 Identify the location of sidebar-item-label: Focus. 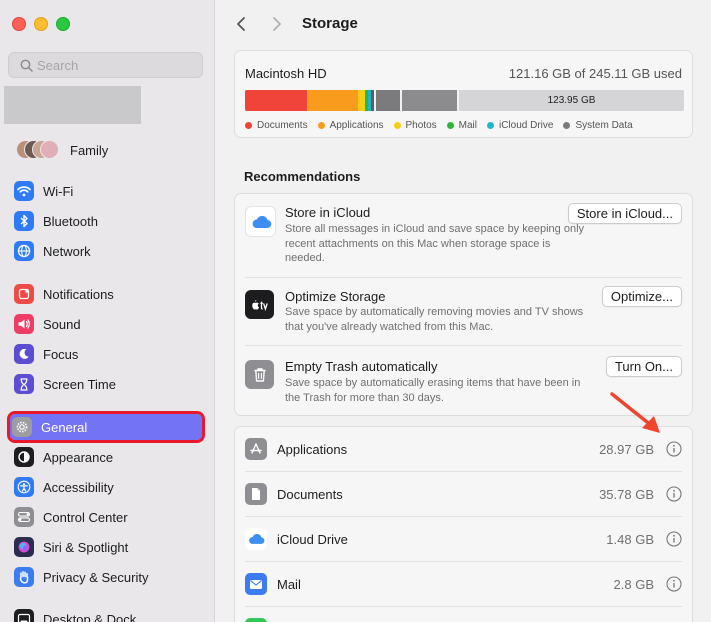
(61, 354).